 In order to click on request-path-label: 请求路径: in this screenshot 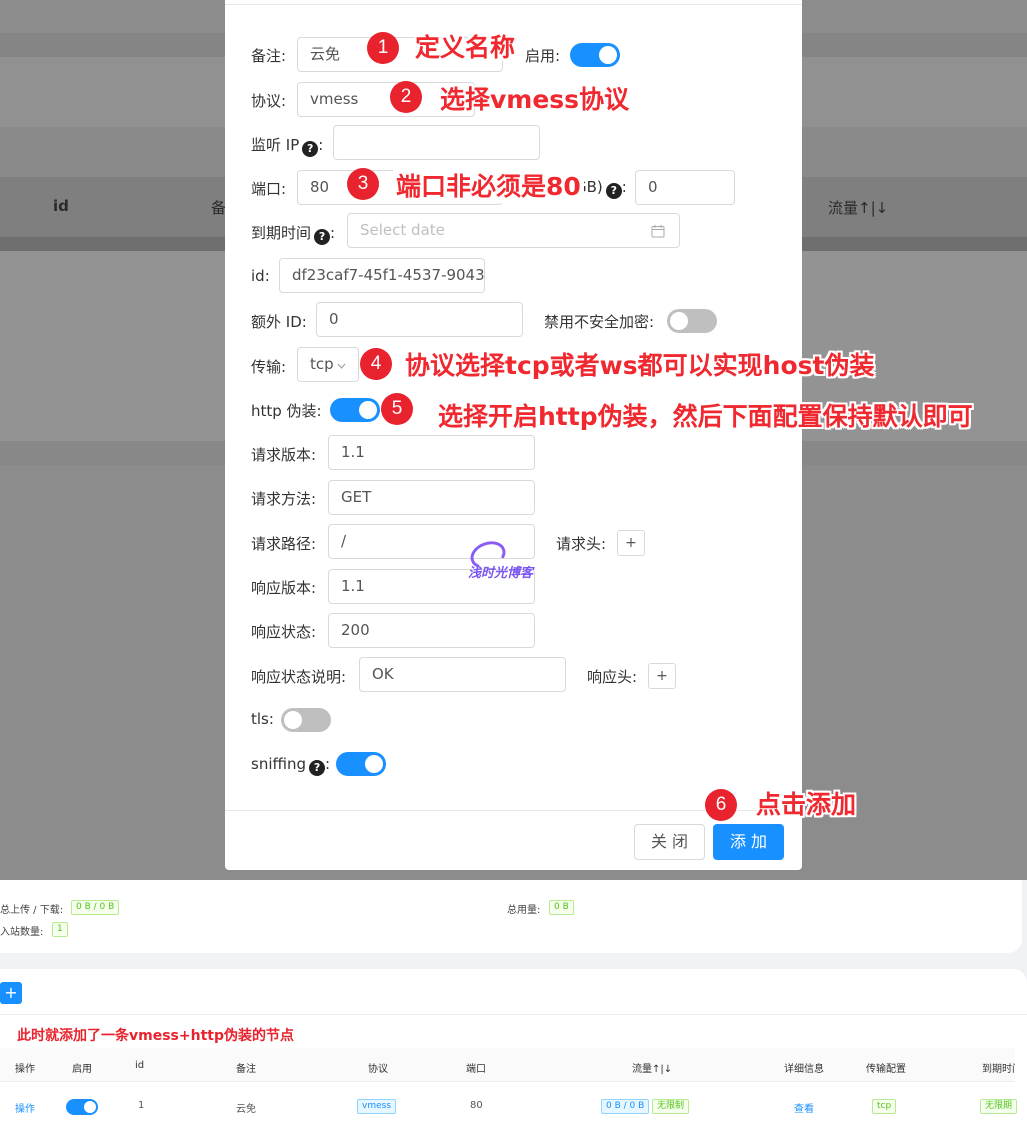, I will do `click(284, 544)`.